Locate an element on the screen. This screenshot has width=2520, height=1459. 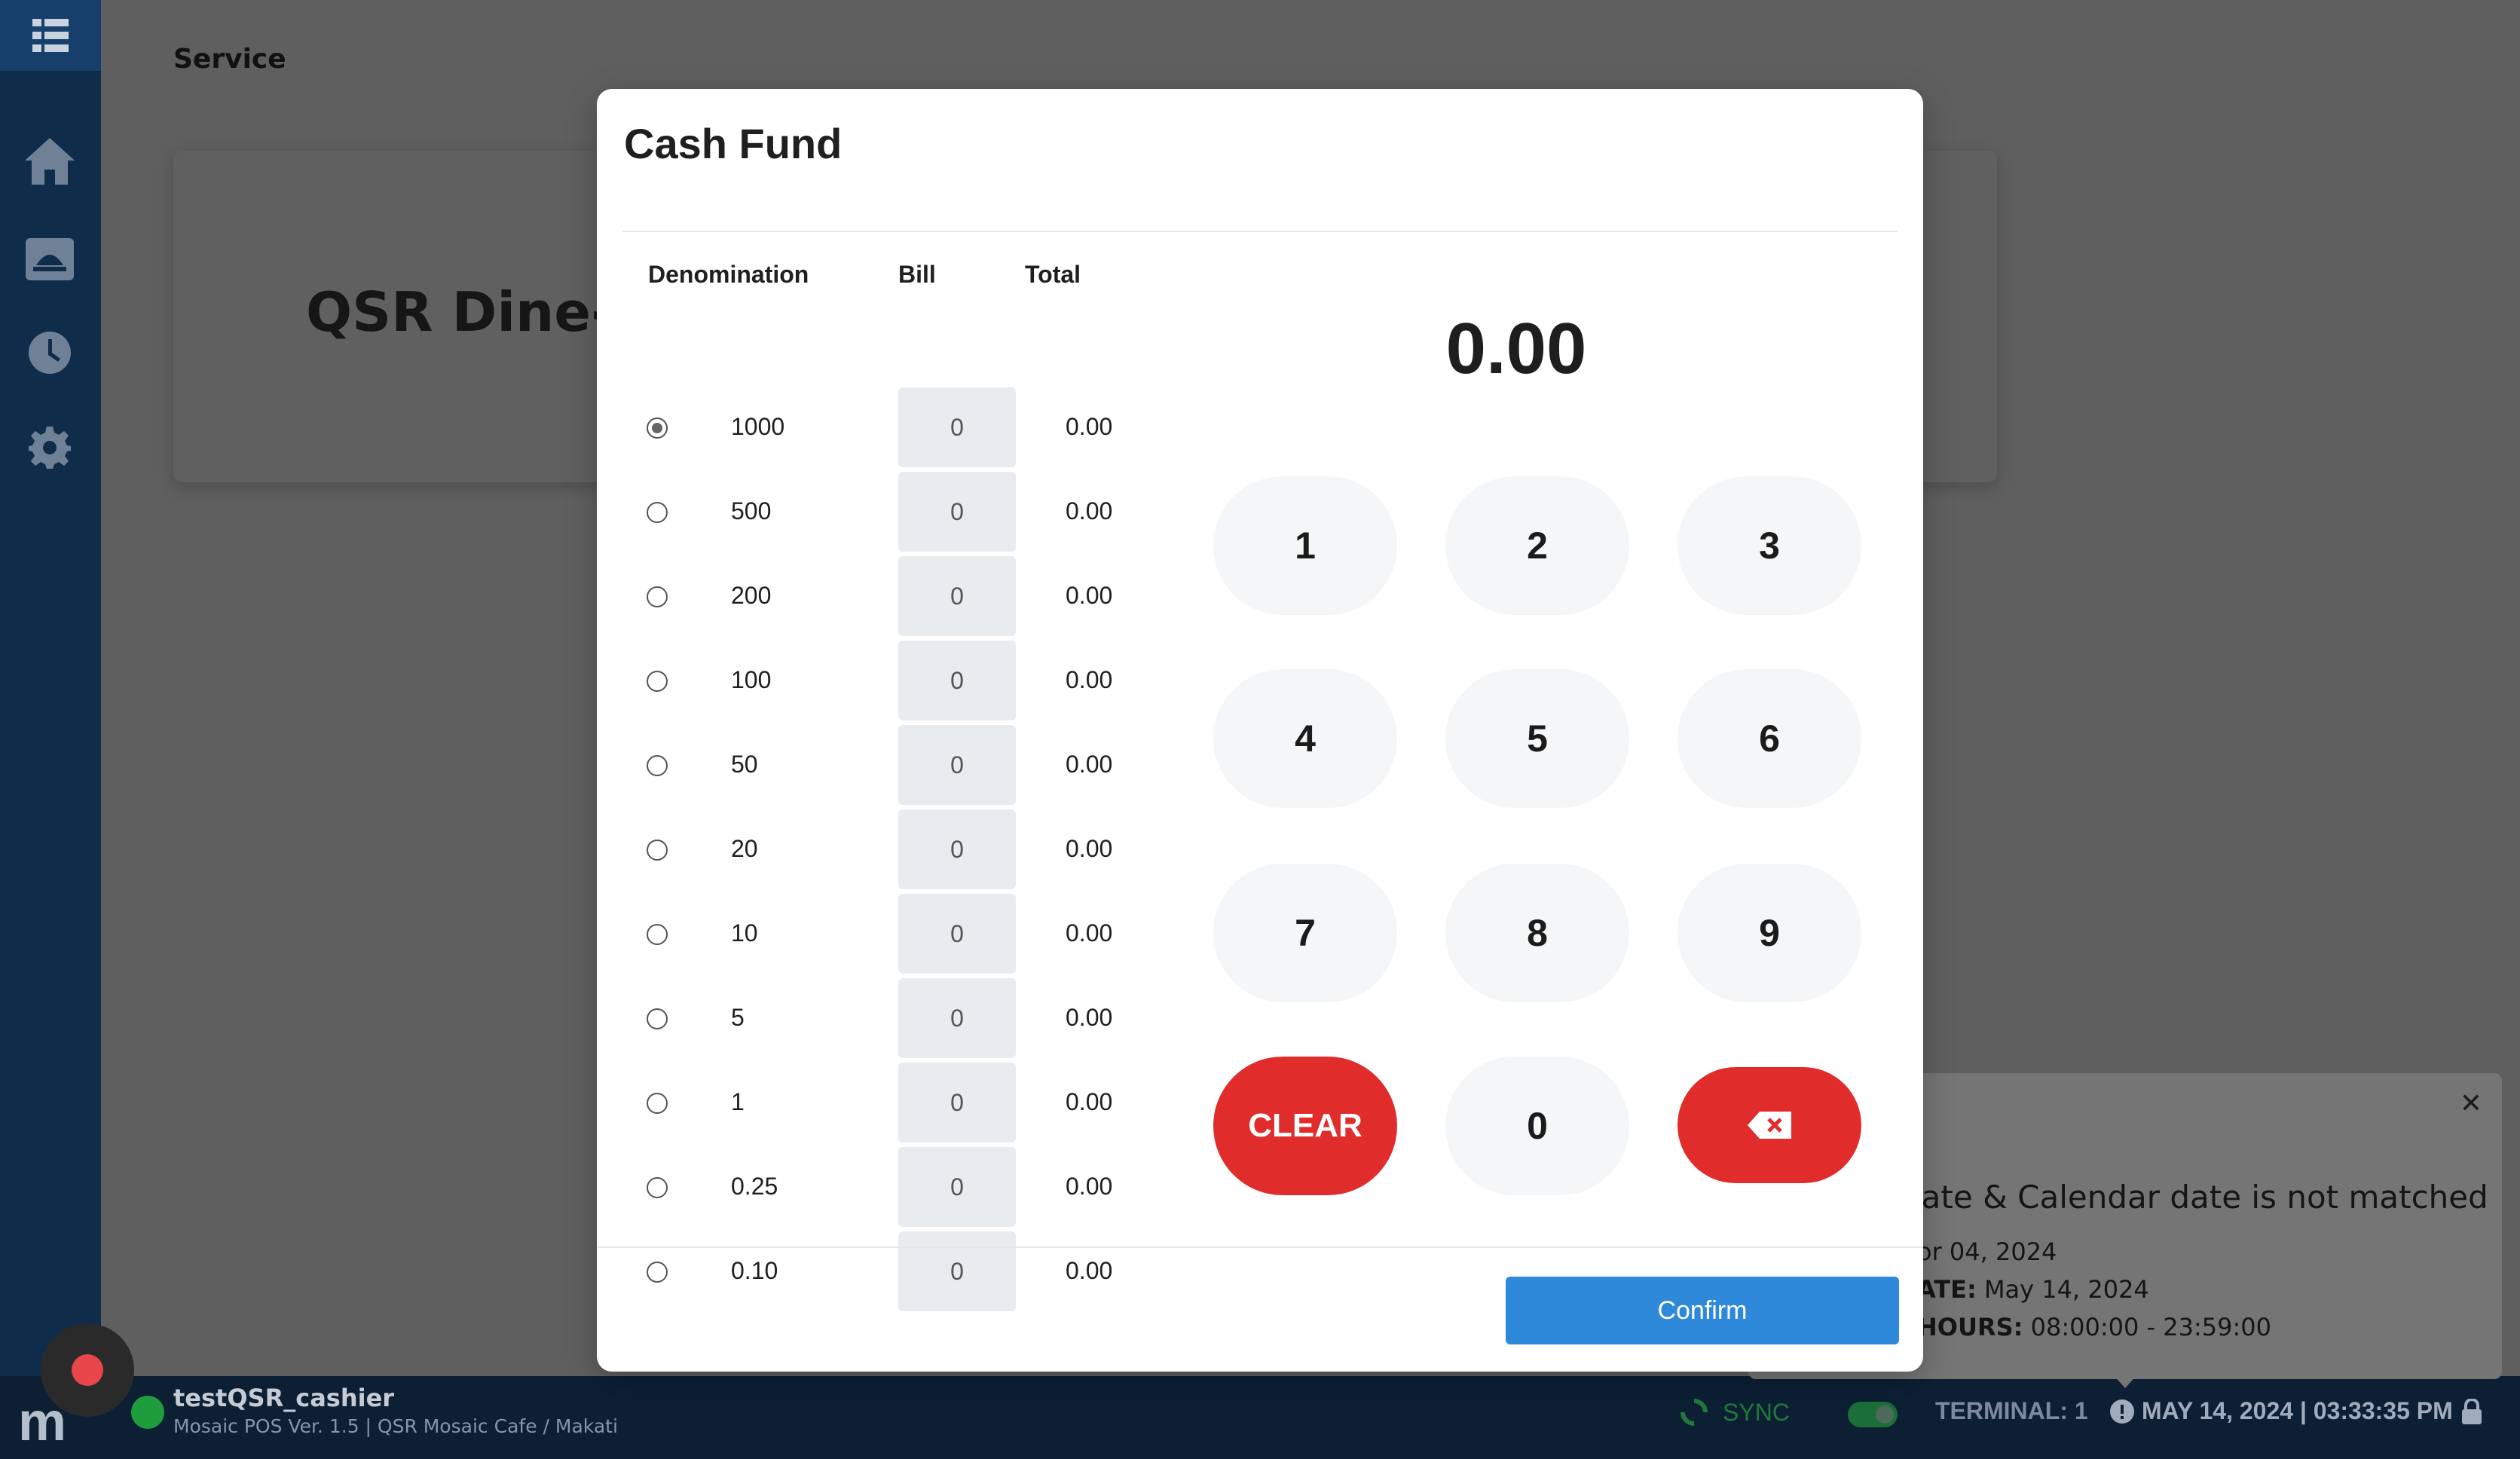
backspace-button is located at coordinates (1769, 1125).